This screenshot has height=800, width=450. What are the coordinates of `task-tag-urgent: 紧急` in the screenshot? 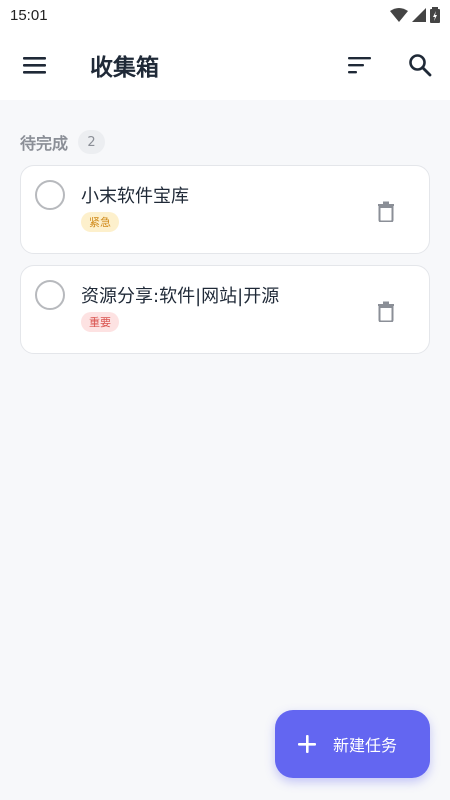 It's located at (100, 222).